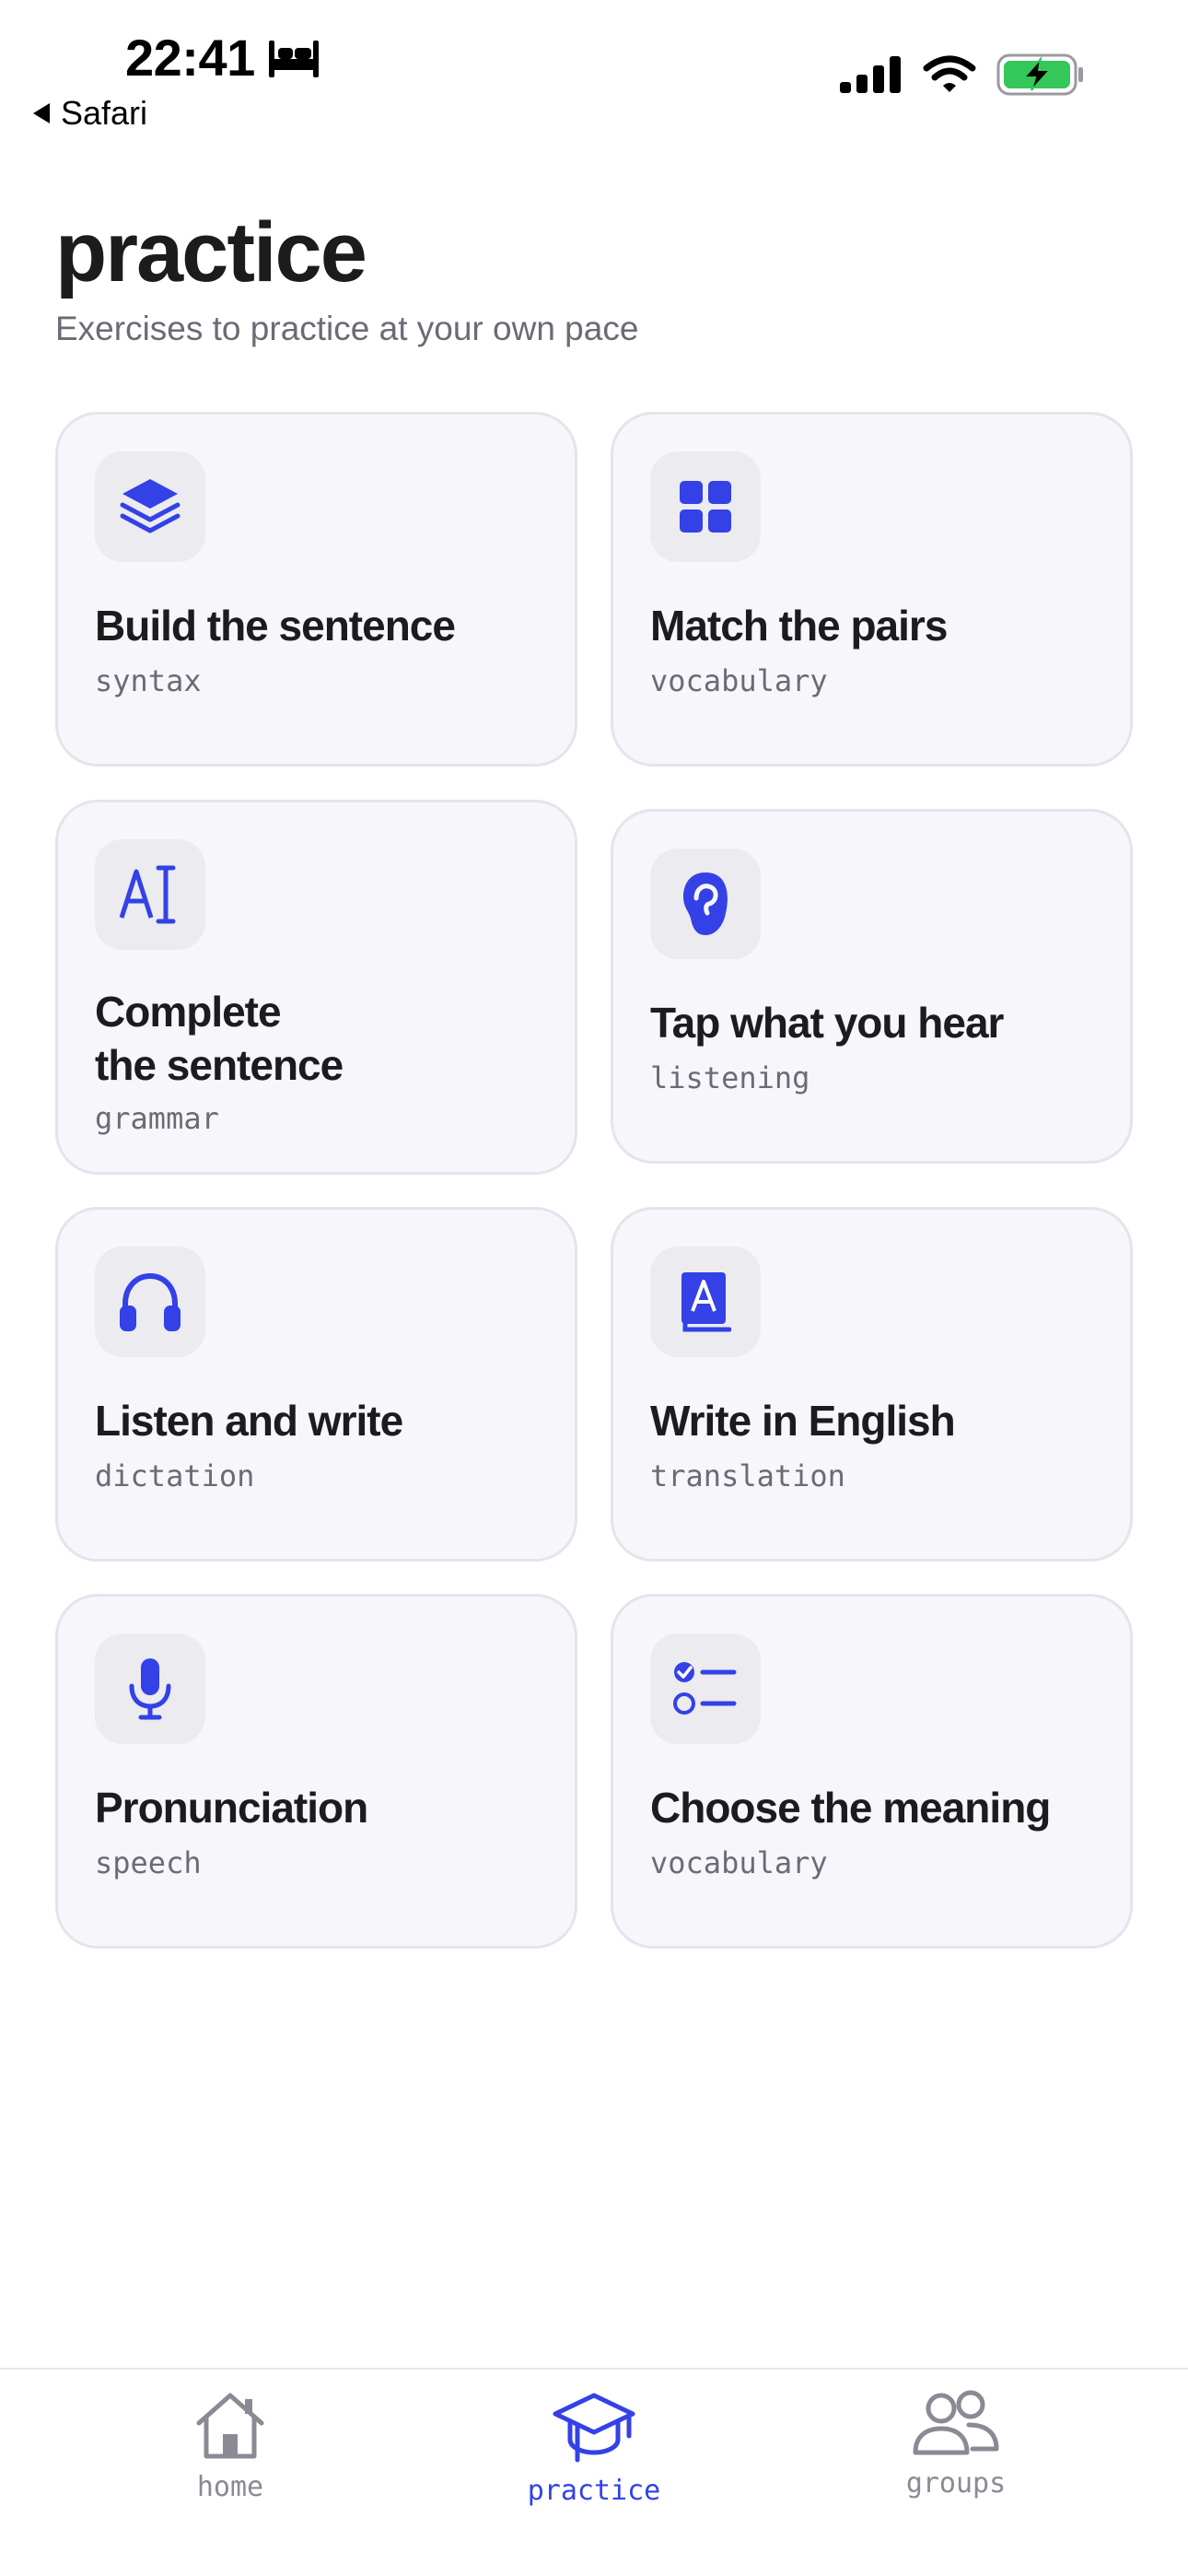 Image resolution: width=1188 pixels, height=2576 pixels. I want to click on exercise-card-tap-what-you-hear: Tap what you hear listening, so click(872, 986).